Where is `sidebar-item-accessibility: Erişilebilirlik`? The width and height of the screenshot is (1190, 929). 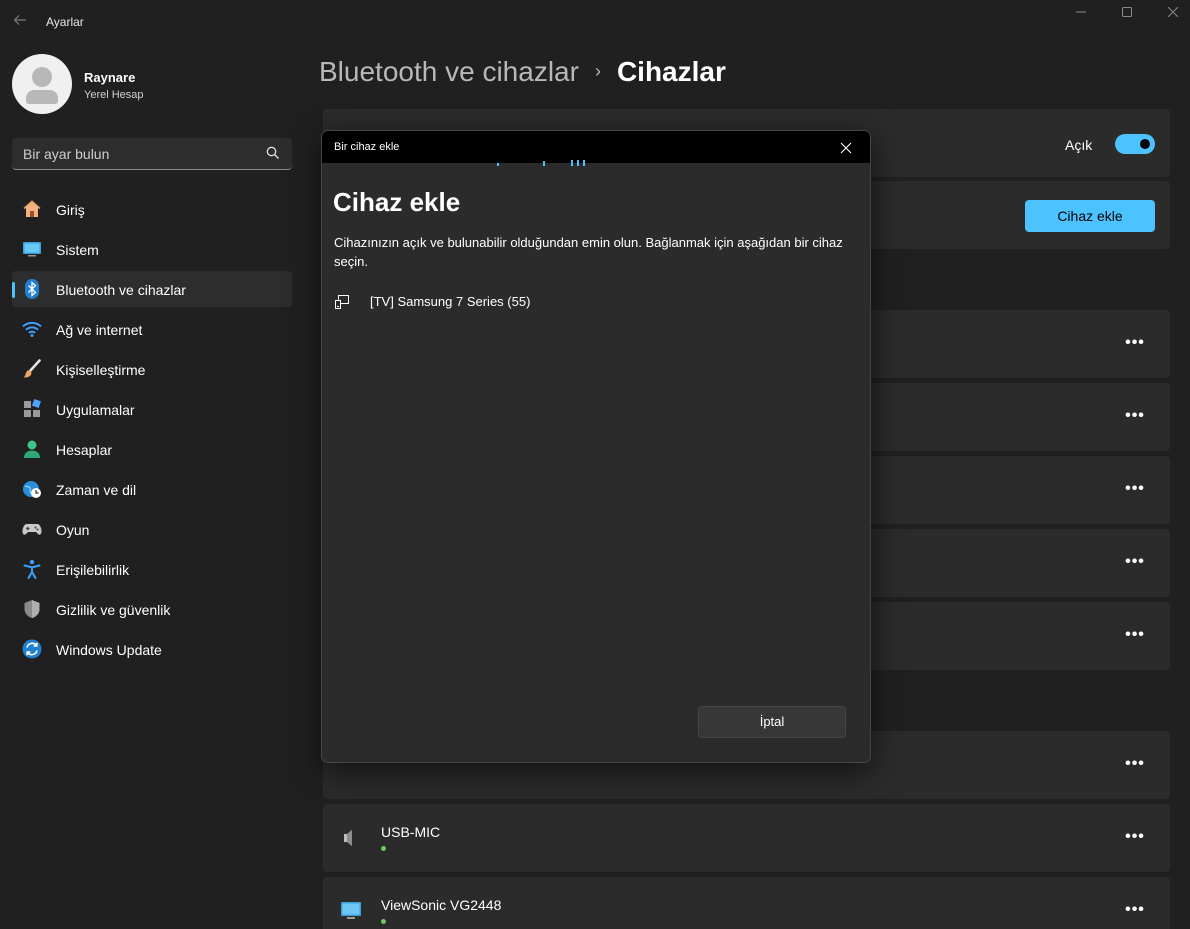 sidebar-item-accessibility: Erişilebilirlik is located at coordinates (152, 569).